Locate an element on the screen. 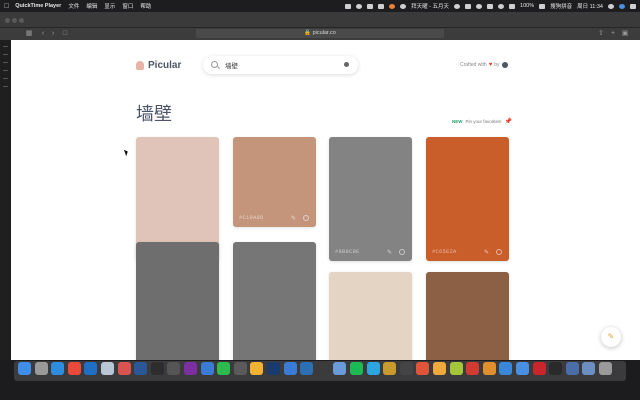 Image resolution: width=640 pixels, height=400 pixels. back-button: ‹ is located at coordinates (43, 34).